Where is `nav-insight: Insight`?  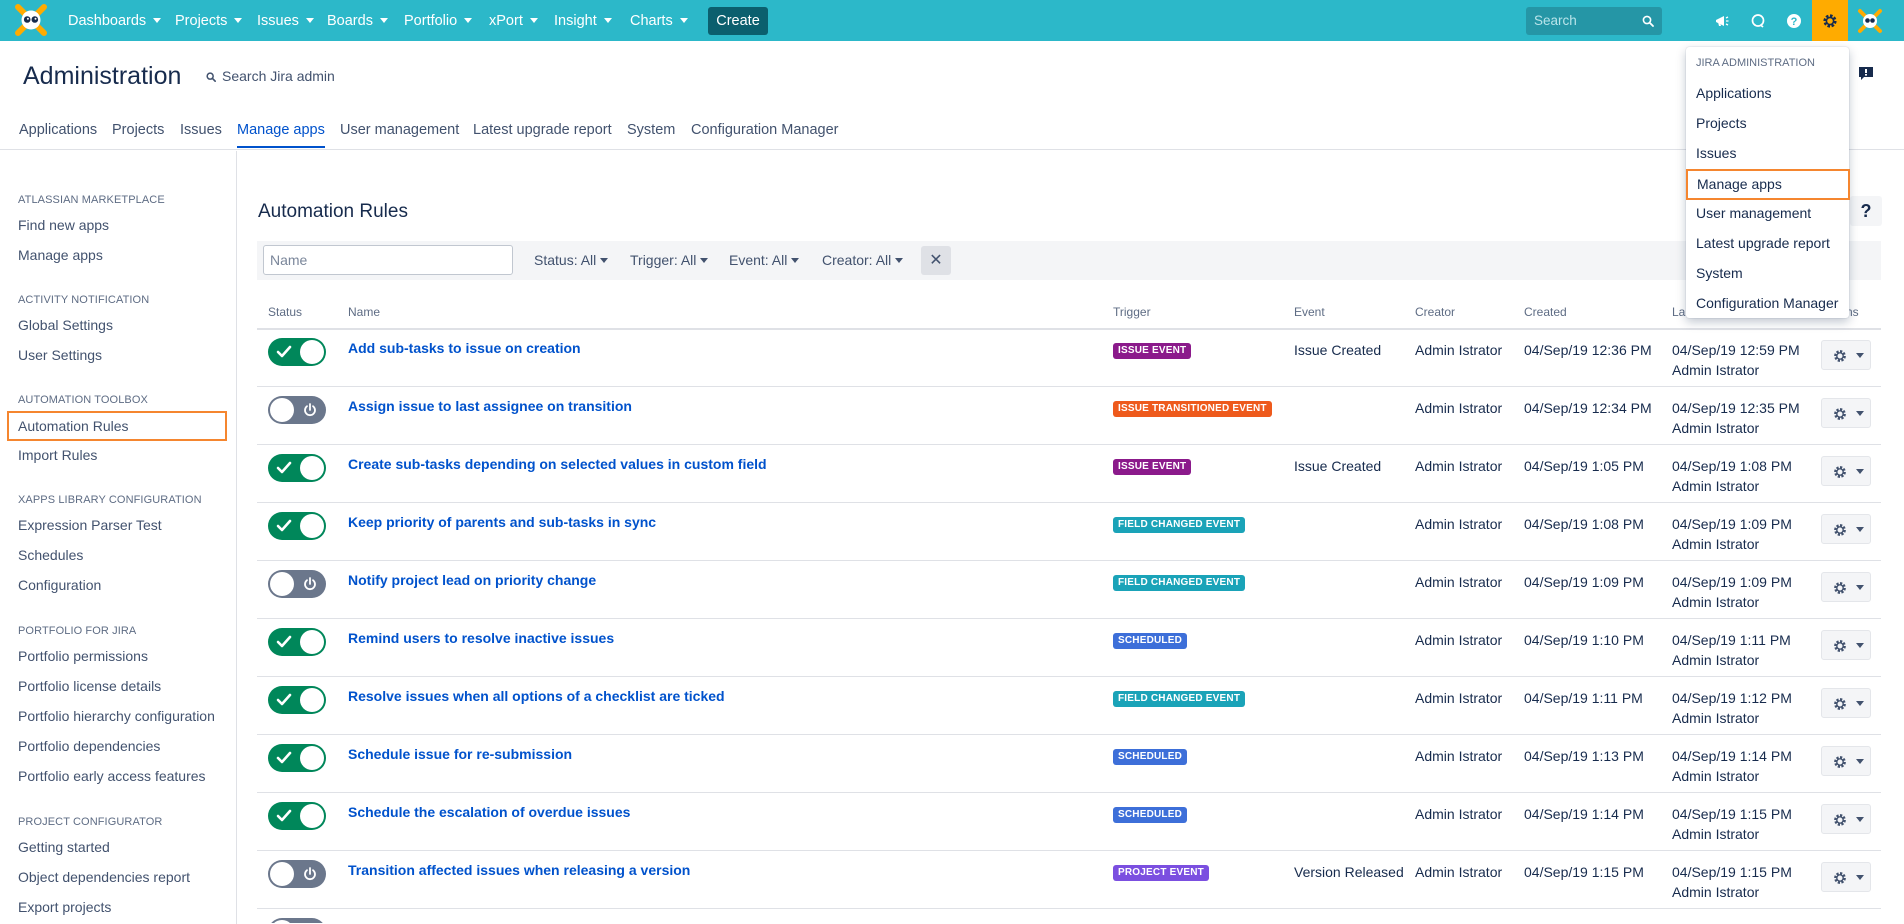
nav-insight: Insight is located at coordinates (583, 20).